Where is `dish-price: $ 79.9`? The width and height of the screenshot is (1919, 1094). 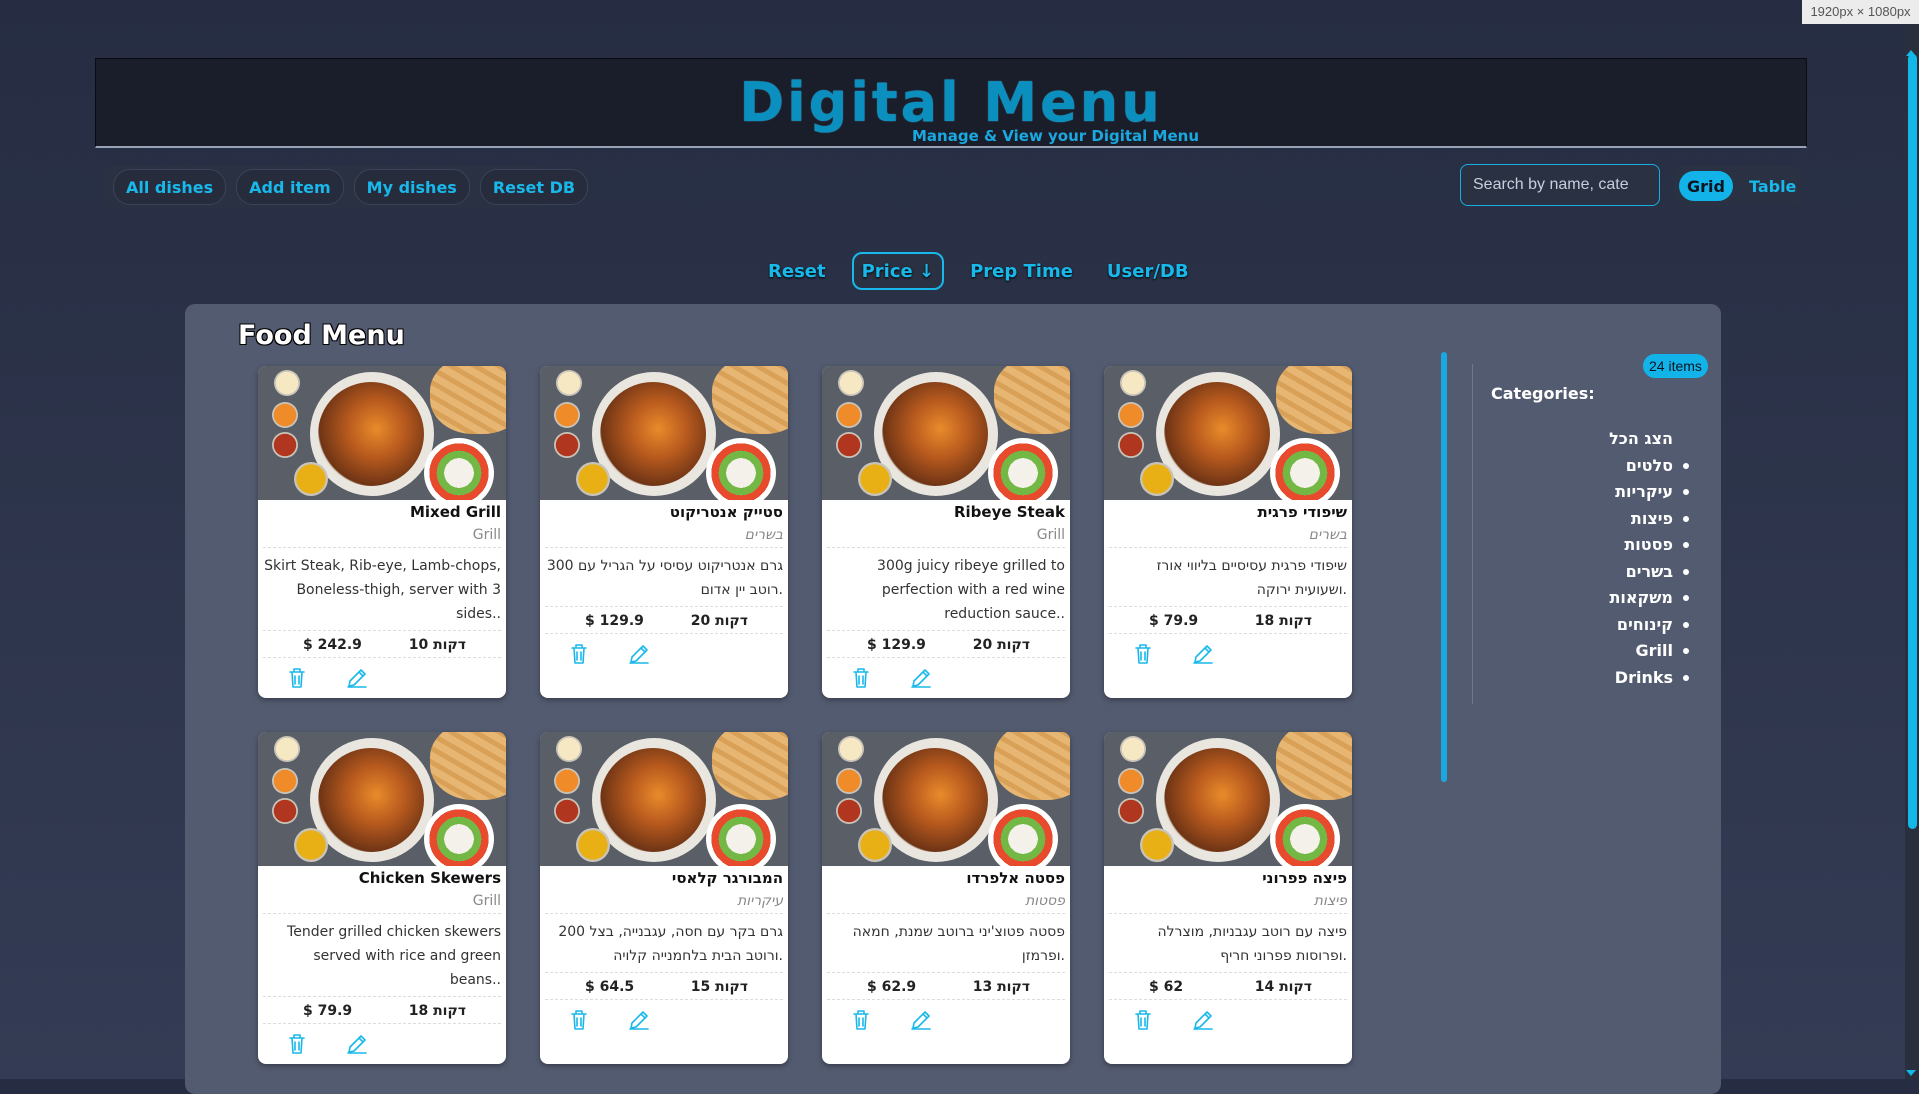 dish-price: $ 79.9 is located at coordinates (1174, 621).